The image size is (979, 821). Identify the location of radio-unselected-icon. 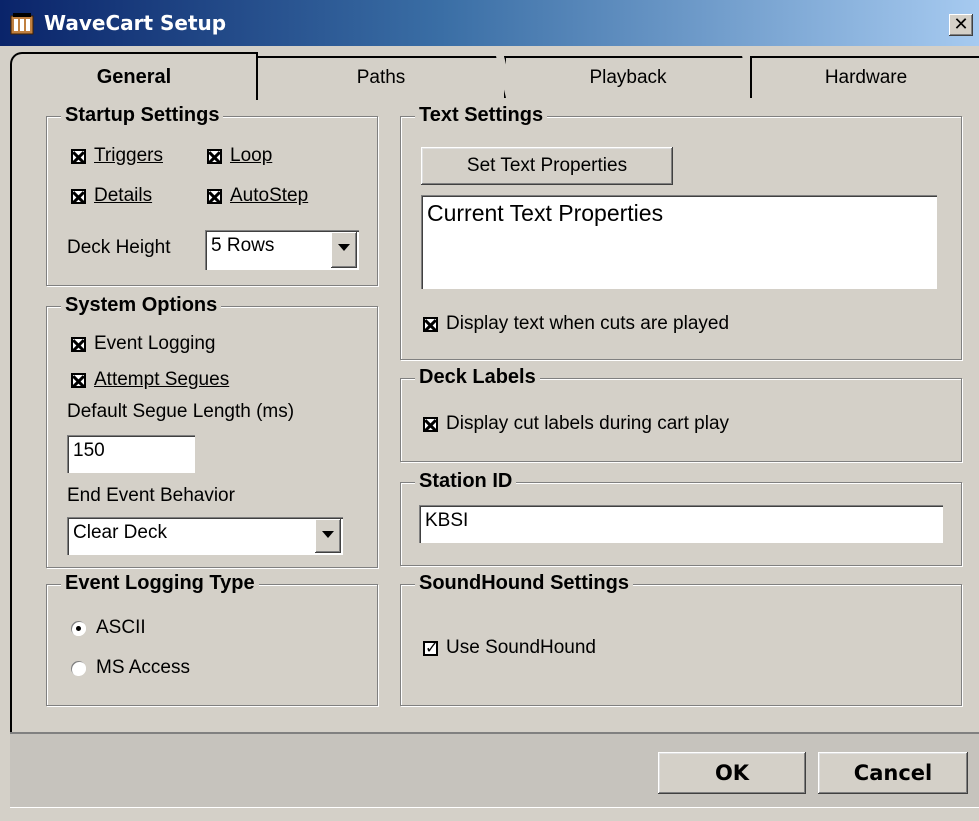
(78, 668).